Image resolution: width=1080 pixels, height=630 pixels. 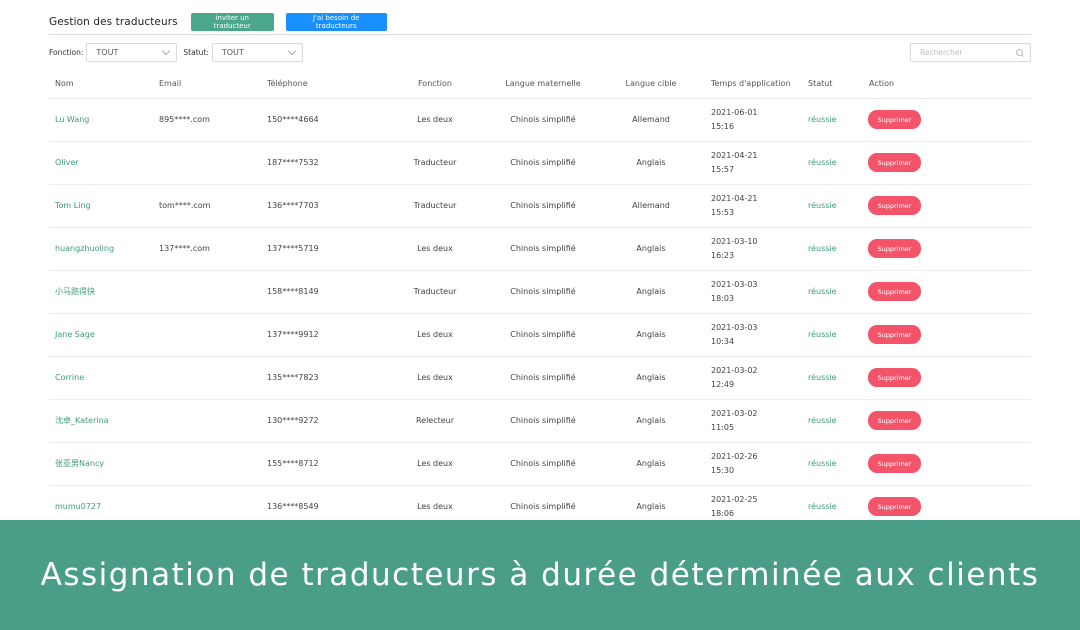 What do you see at coordinates (82, 420) in the screenshot?
I see `translator-name-link: 沈卓_Katerina` at bounding box center [82, 420].